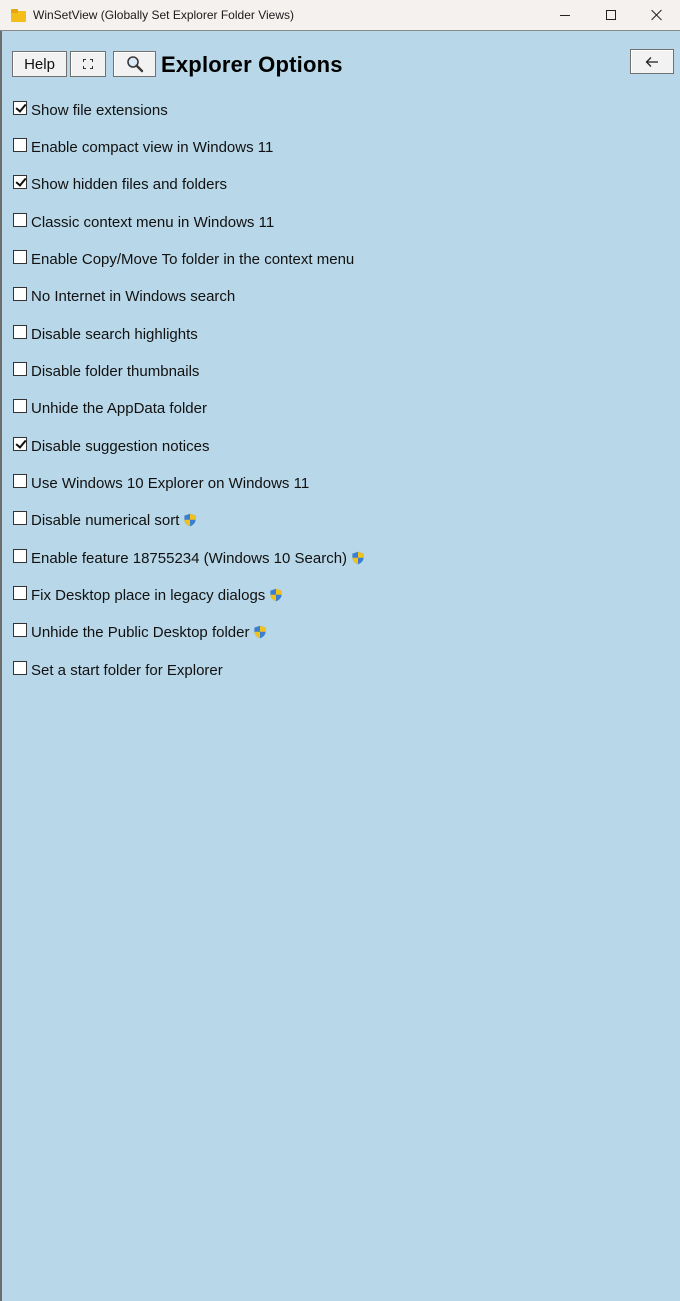 This screenshot has width=680, height=1301. I want to click on option-row: Use Windows 10 Explorer on Windows 11, so click(161, 483).